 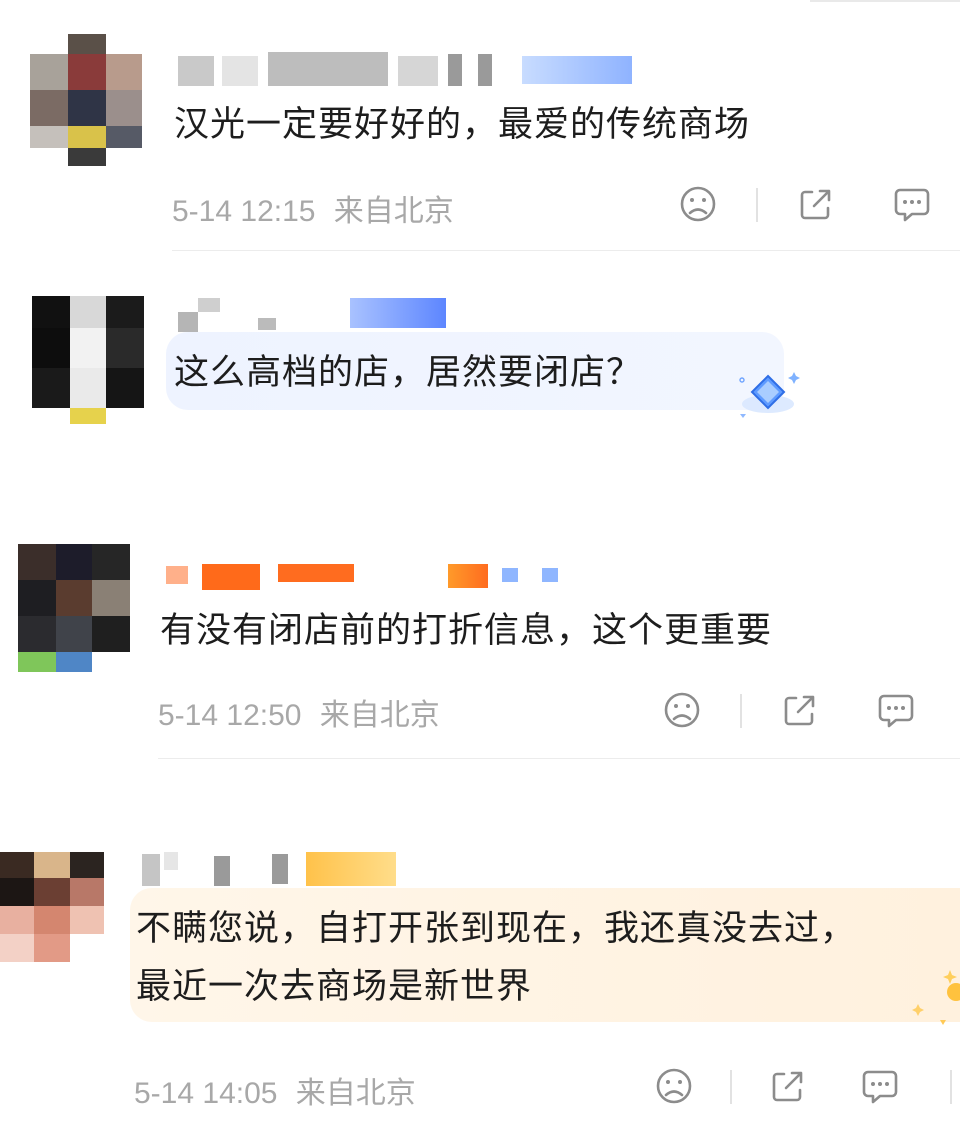 What do you see at coordinates (206, 1093) in the screenshot?
I see `comment-time: 5-14 14:05` at bounding box center [206, 1093].